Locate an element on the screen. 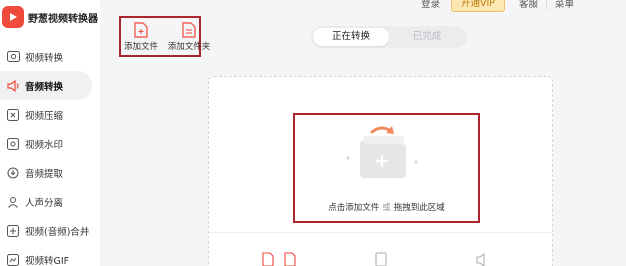 Image resolution: width=626 pixels, height=266 pixels. sidebar-item-voice-separate: 人声分离 is located at coordinates (50, 201).